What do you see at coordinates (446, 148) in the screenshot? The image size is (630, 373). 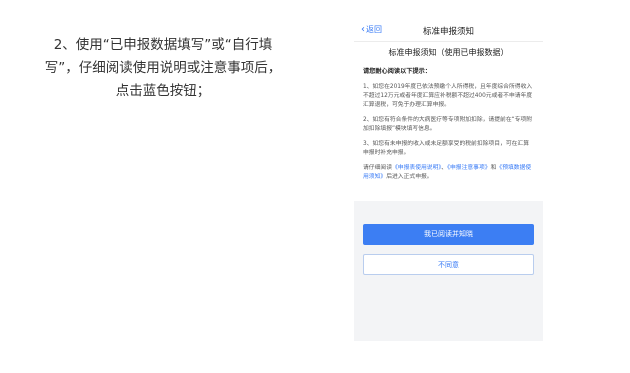 I see `notice-item-3: 3、如您有未申报的收入或未足额享受的税前扣除项目，可在汇算申报时补充申报。` at bounding box center [446, 148].